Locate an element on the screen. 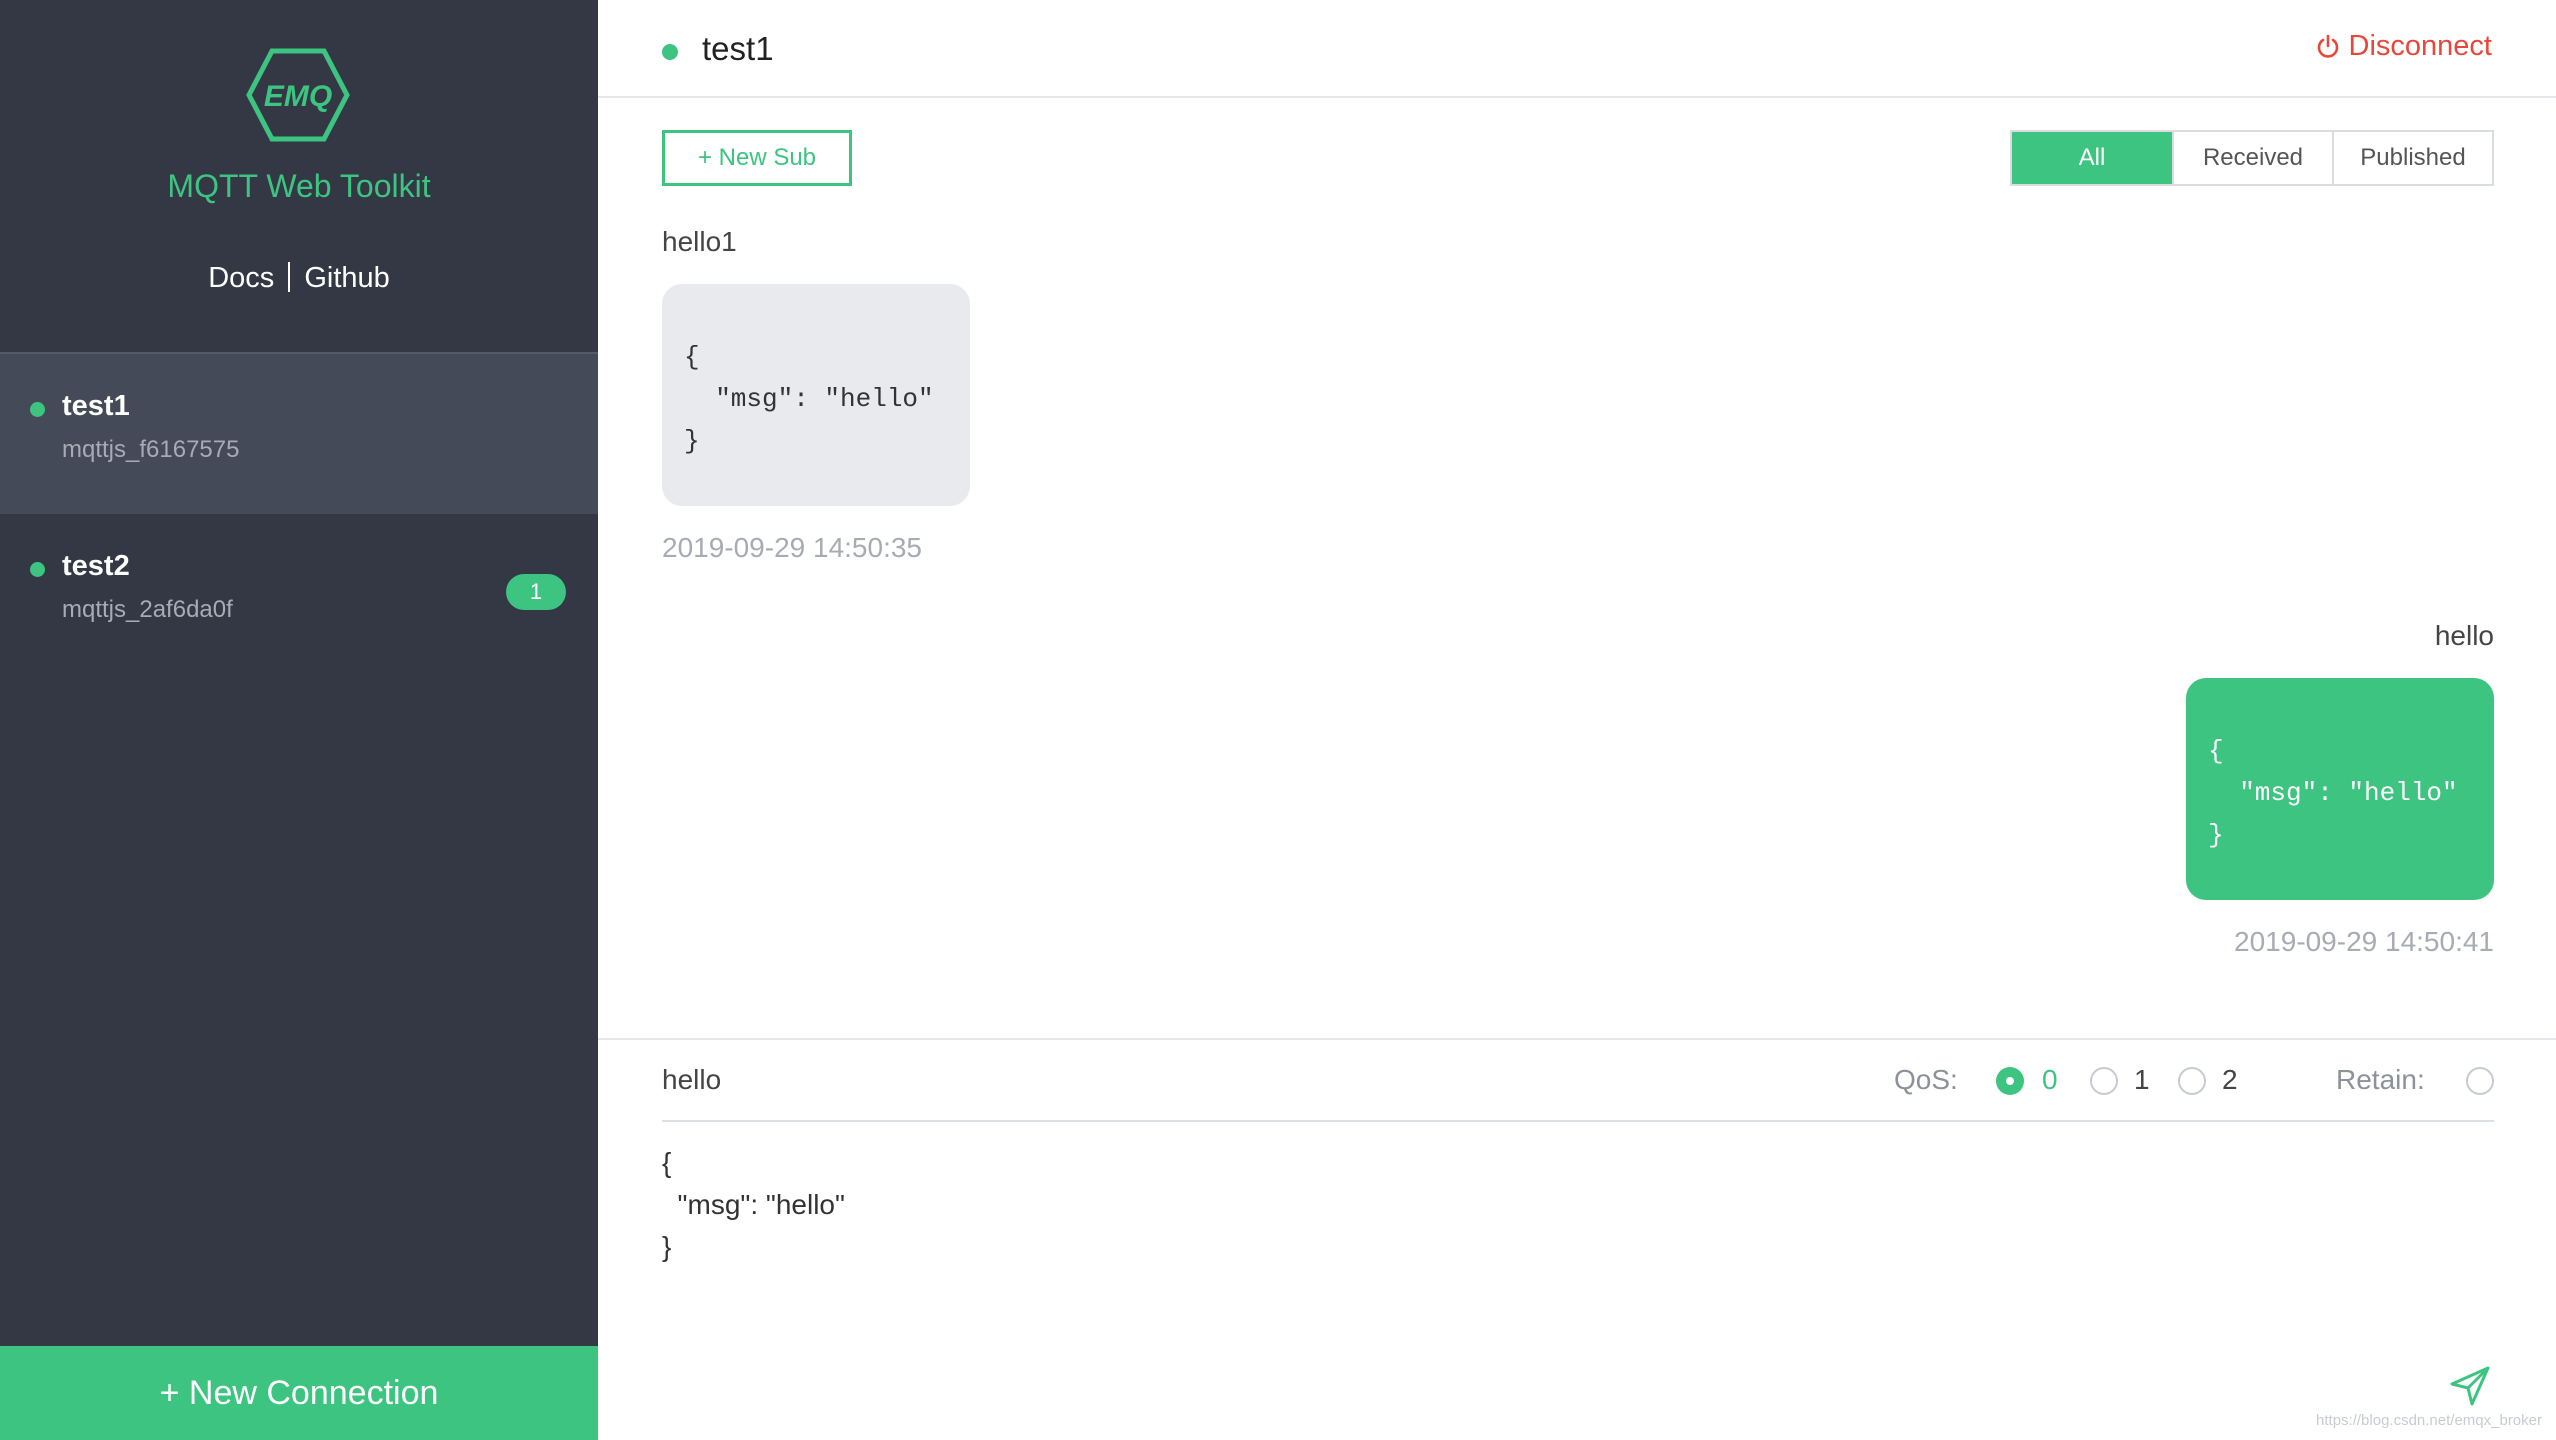 The image size is (2556, 1440). connection-item-test2: test2 mqttjs_2af6da0f 1 is located at coordinates (299, 594).